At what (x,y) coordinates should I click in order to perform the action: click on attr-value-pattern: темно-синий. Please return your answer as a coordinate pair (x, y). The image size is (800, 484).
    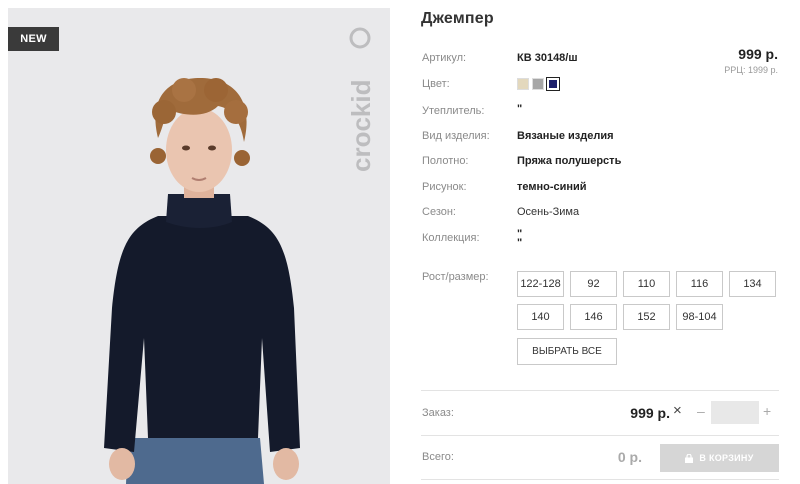
    Looking at the image, I should click on (552, 187).